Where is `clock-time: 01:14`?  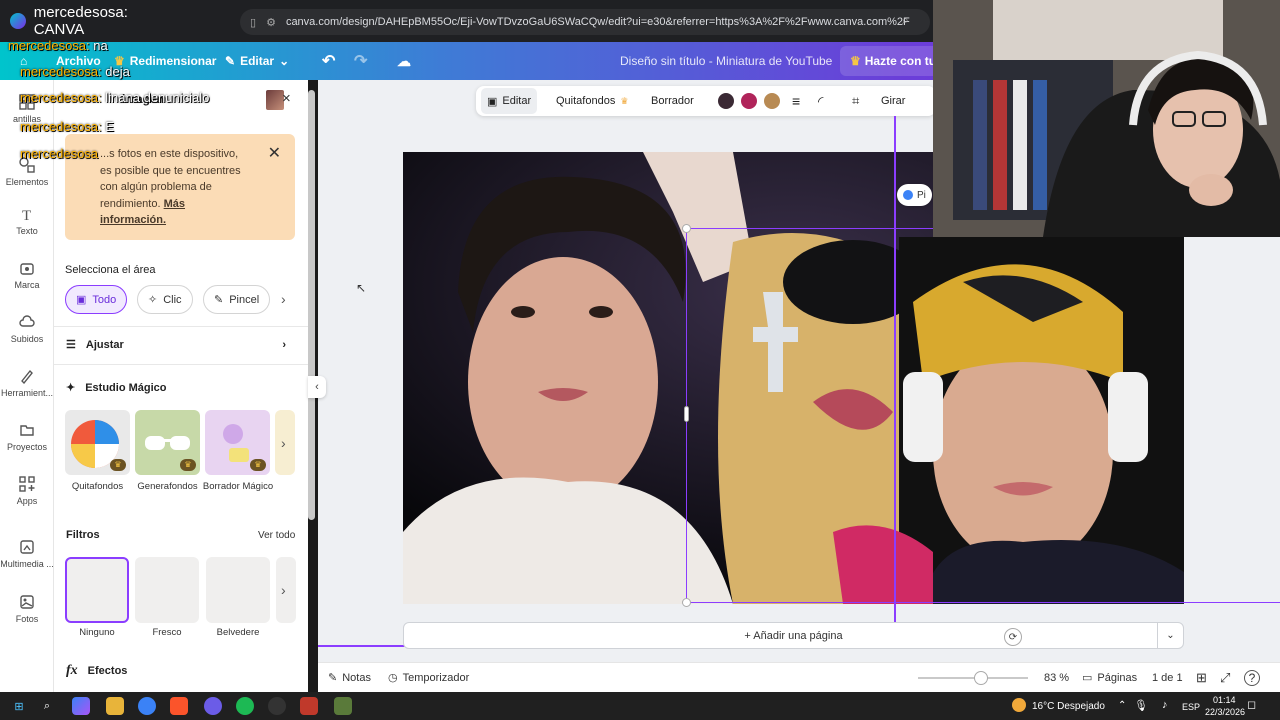 clock-time: 01:14 is located at coordinates (1224, 700).